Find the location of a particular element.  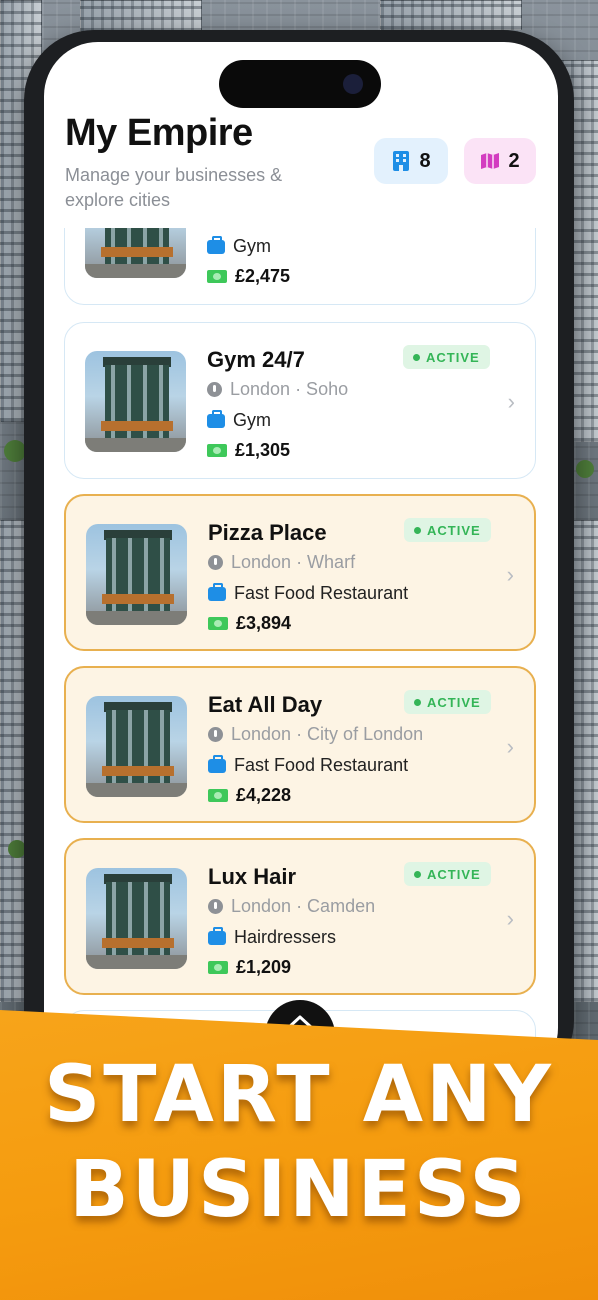

page-subtitle: Manage your businesses & explore cities is located at coordinates (174, 187).